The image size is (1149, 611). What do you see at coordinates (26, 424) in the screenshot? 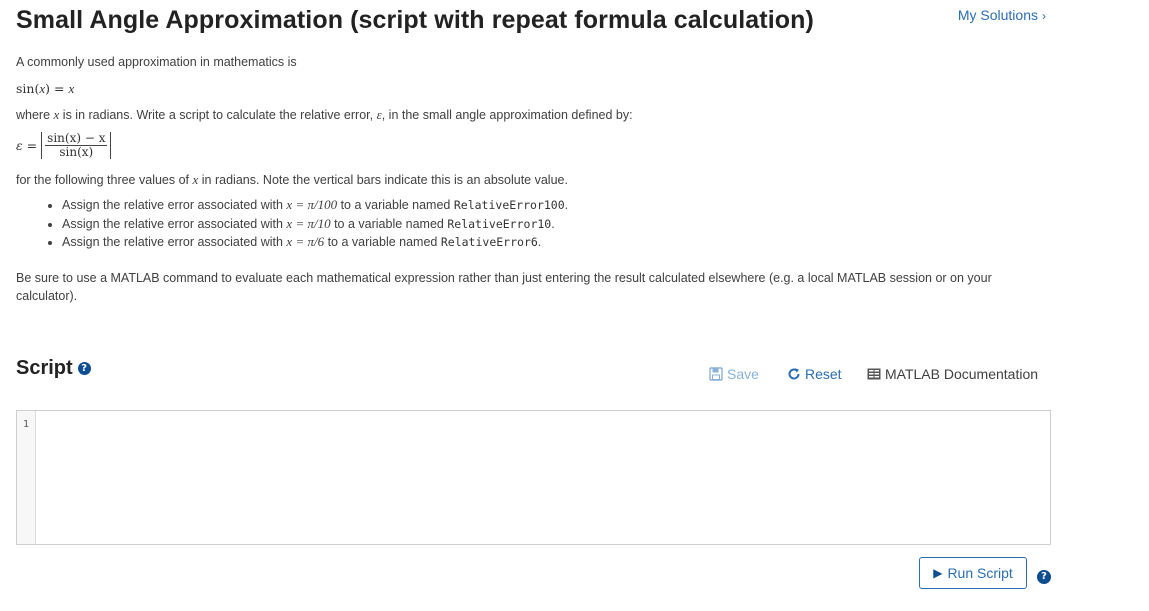
I see `line-number: 1` at bounding box center [26, 424].